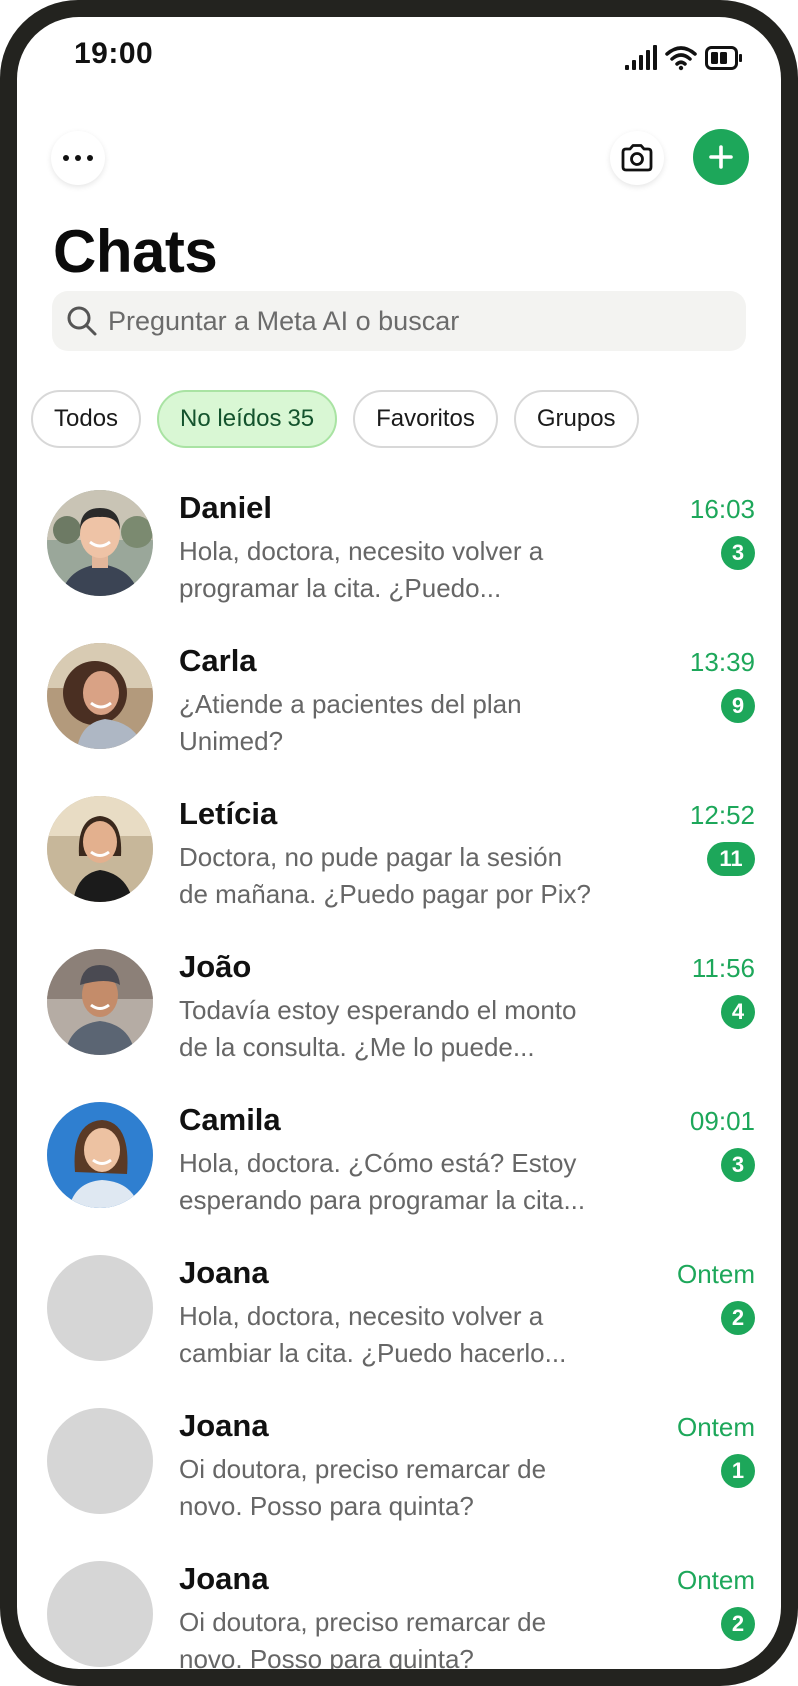  I want to click on chat-name: Letícia, so click(228, 813).